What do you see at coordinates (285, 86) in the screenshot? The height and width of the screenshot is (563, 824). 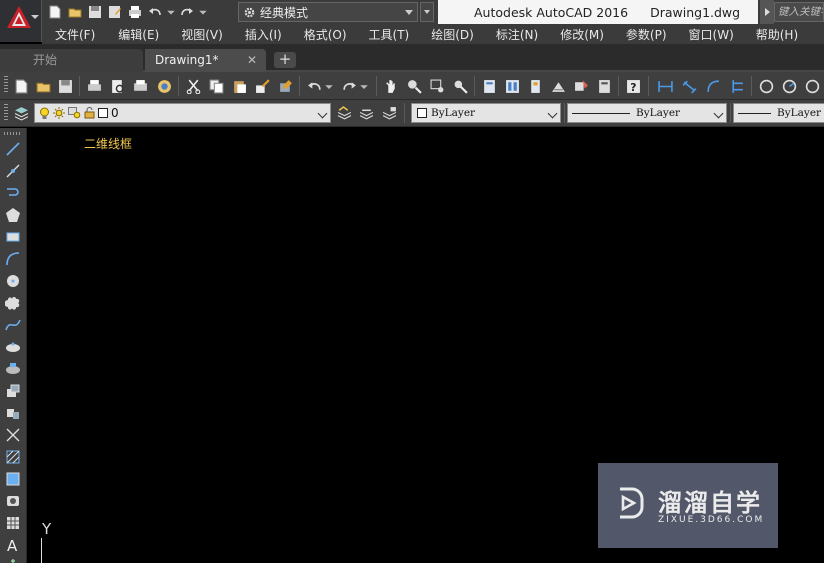 I see `block-editor-icon` at bounding box center [285, 86].